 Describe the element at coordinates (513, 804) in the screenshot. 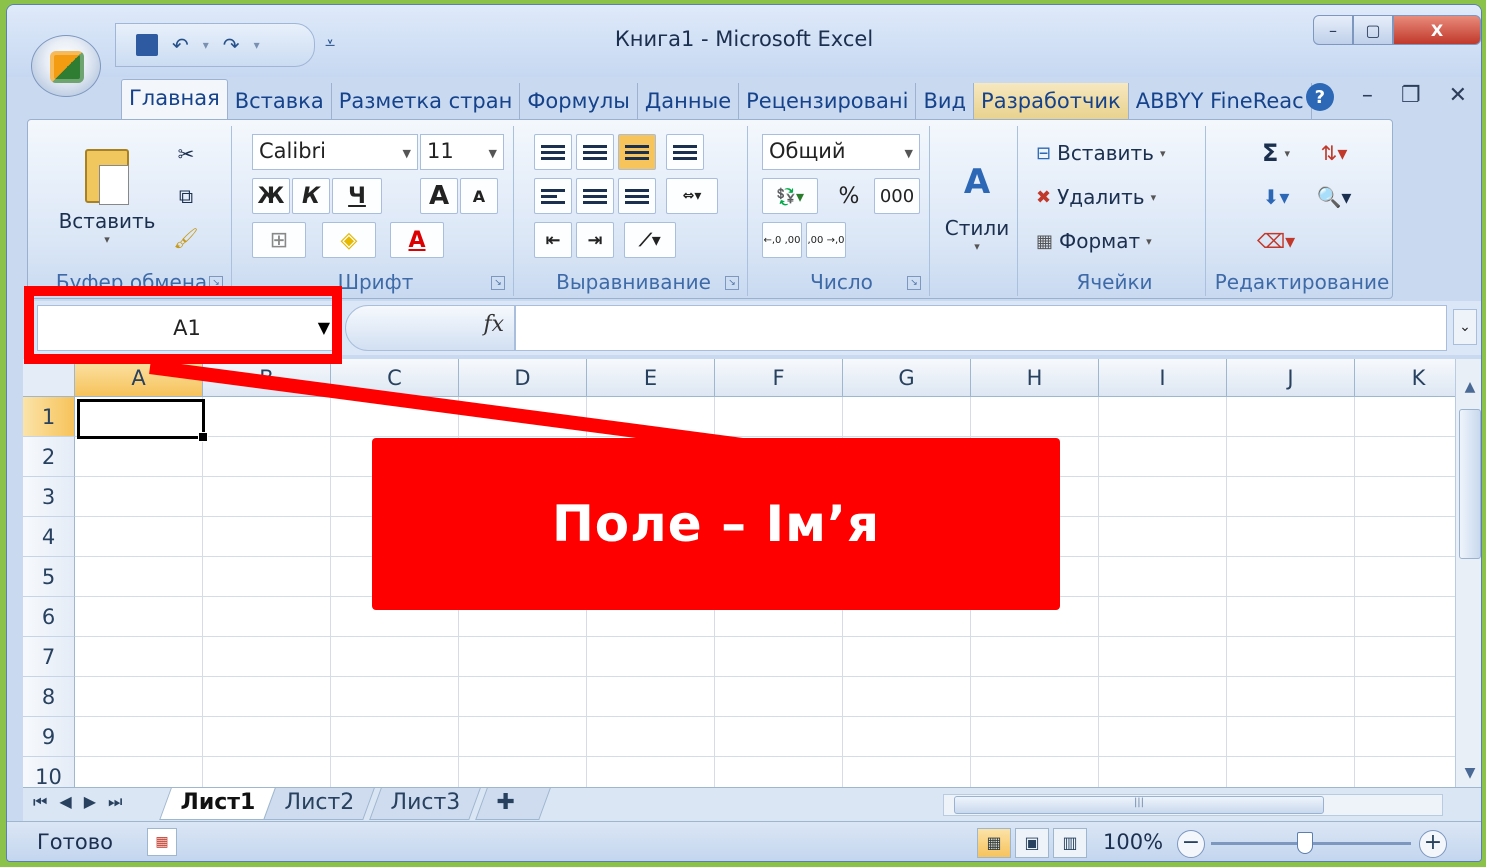

I see `insert-sheet-button: ✚` at that location.